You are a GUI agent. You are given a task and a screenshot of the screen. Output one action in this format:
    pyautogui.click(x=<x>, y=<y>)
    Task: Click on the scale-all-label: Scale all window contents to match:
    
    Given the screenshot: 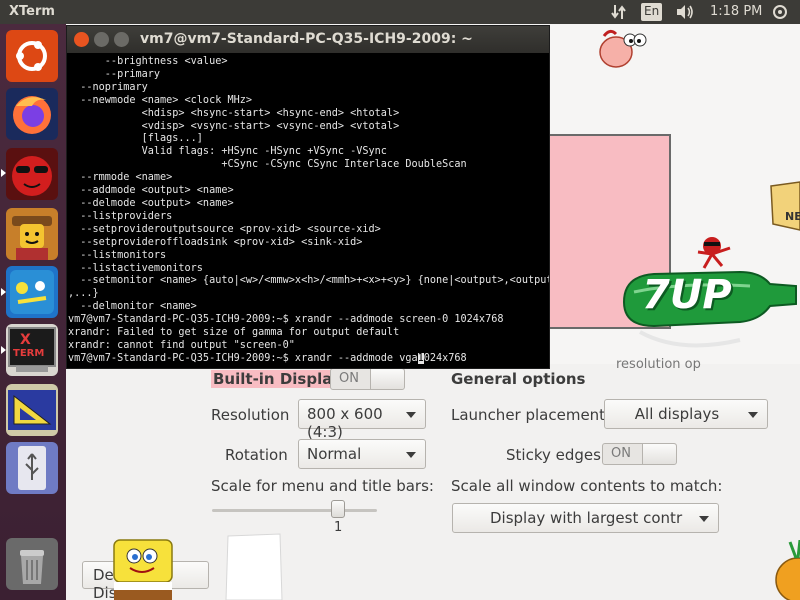 What is the action you would take?
    pyautogui.click(x=587, y=486)
    